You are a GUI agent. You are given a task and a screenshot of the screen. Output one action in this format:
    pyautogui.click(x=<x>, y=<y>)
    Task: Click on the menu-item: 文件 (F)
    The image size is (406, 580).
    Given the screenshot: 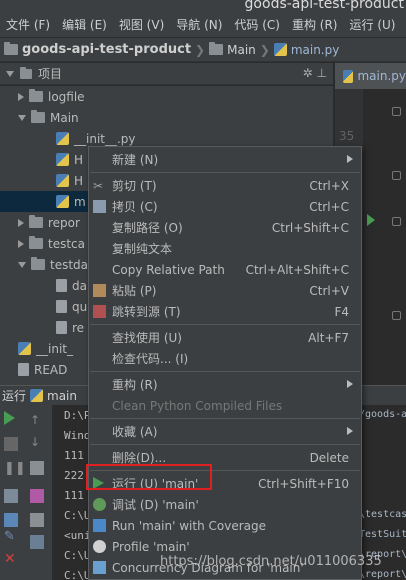 What is the action you would take?
    pyautogui.click(x=28, y=24)
    